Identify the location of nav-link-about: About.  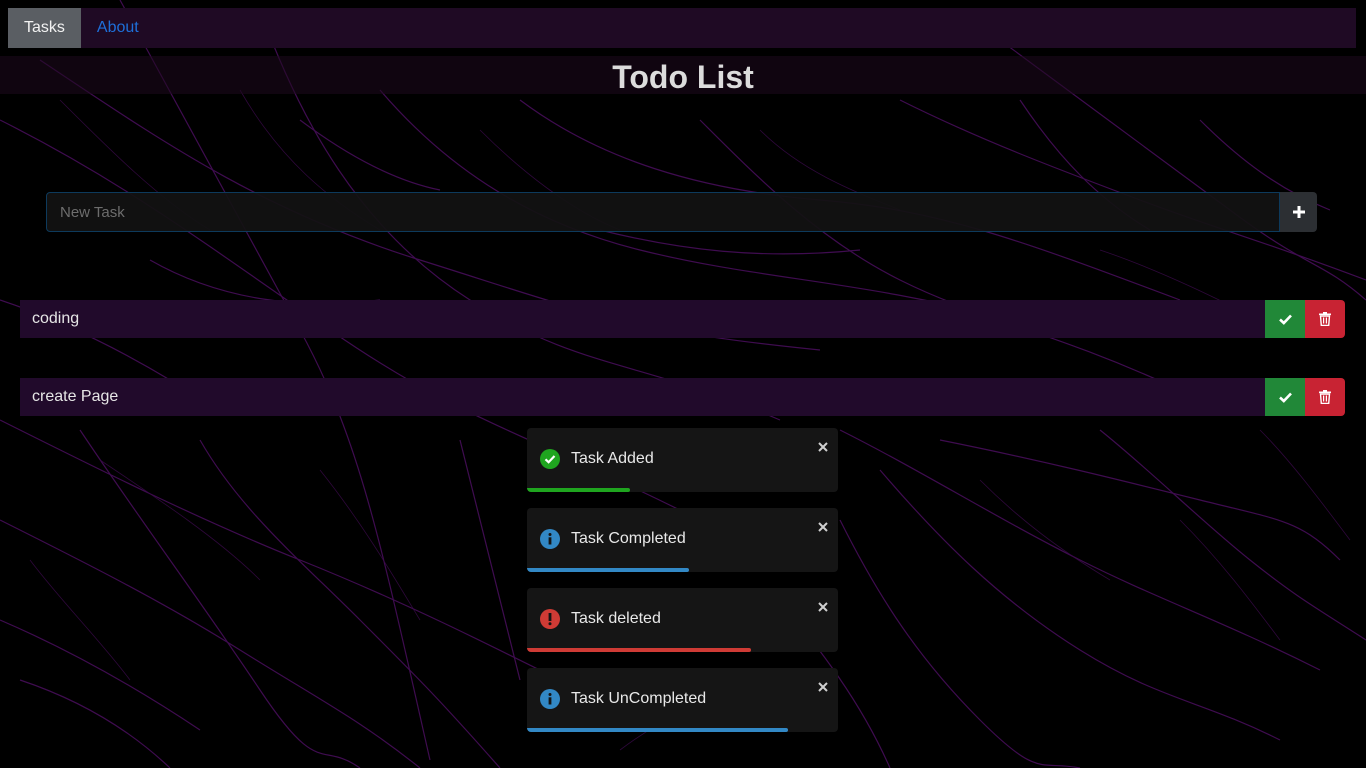
(118, 28).